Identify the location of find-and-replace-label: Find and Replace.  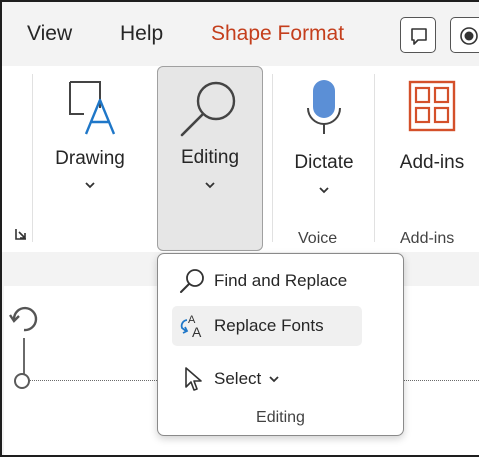
(281, 280).